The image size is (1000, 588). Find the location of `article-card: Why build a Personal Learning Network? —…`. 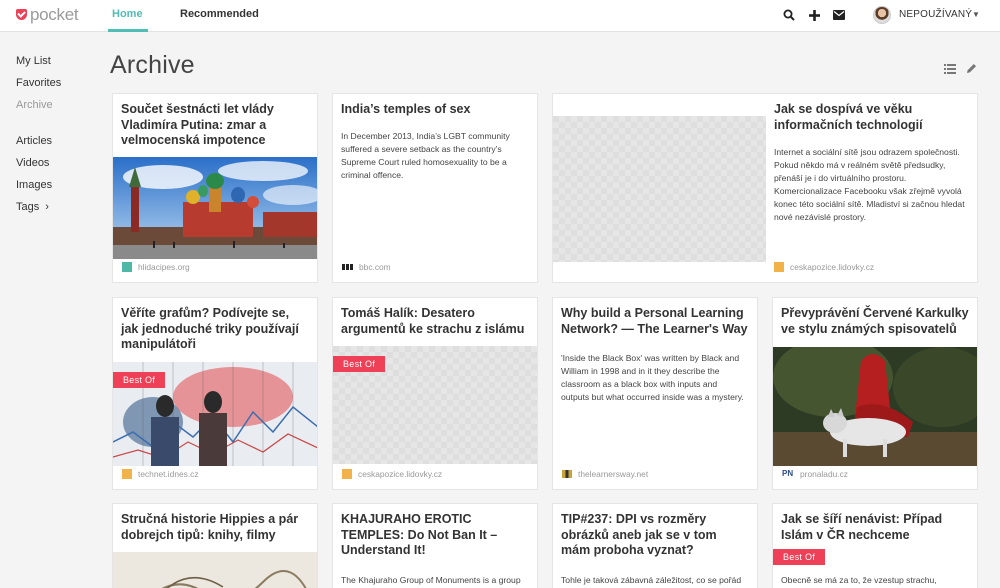

article-card: Why build a Personal Learning Network? —… is located at coordinates (655, 393).